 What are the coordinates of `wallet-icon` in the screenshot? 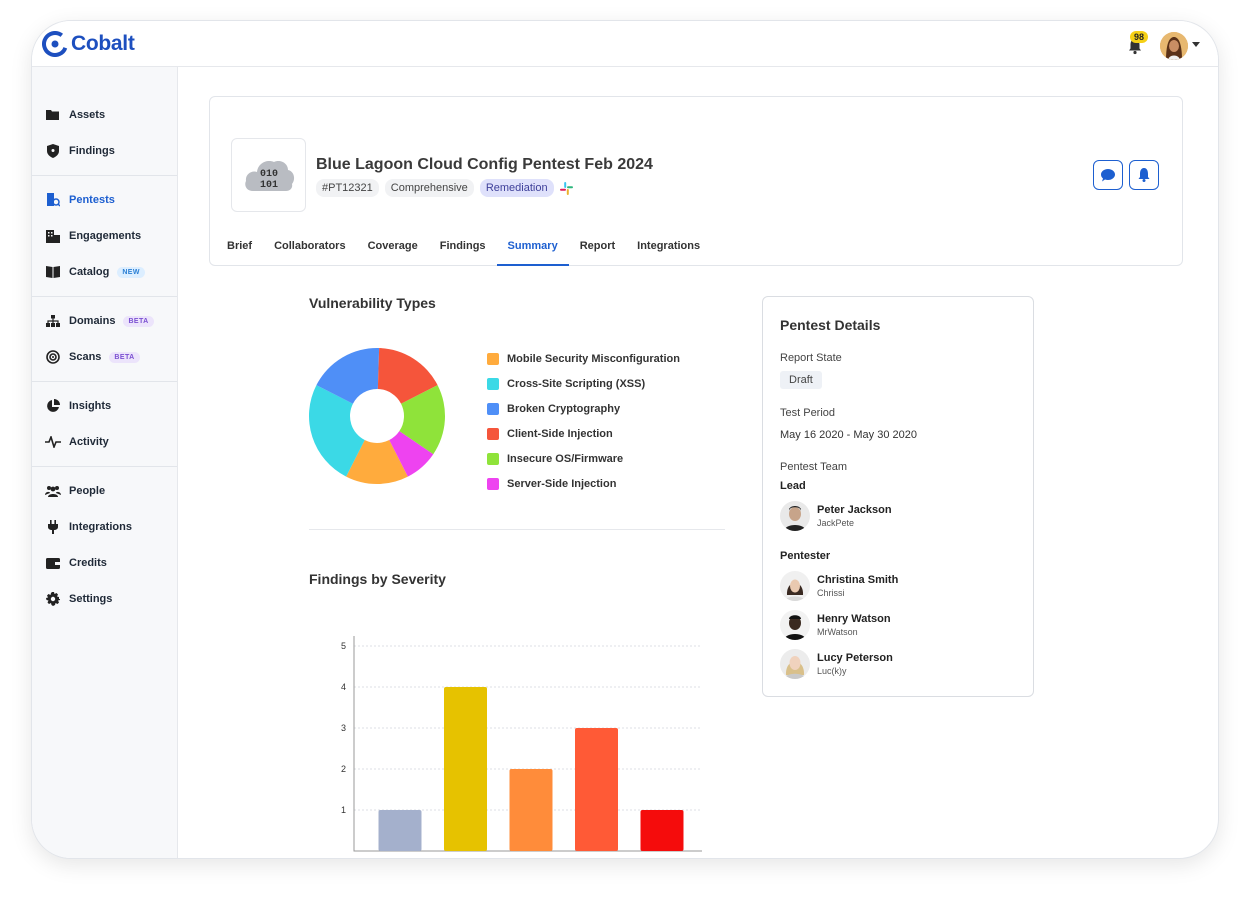 It's located at (53, 563).